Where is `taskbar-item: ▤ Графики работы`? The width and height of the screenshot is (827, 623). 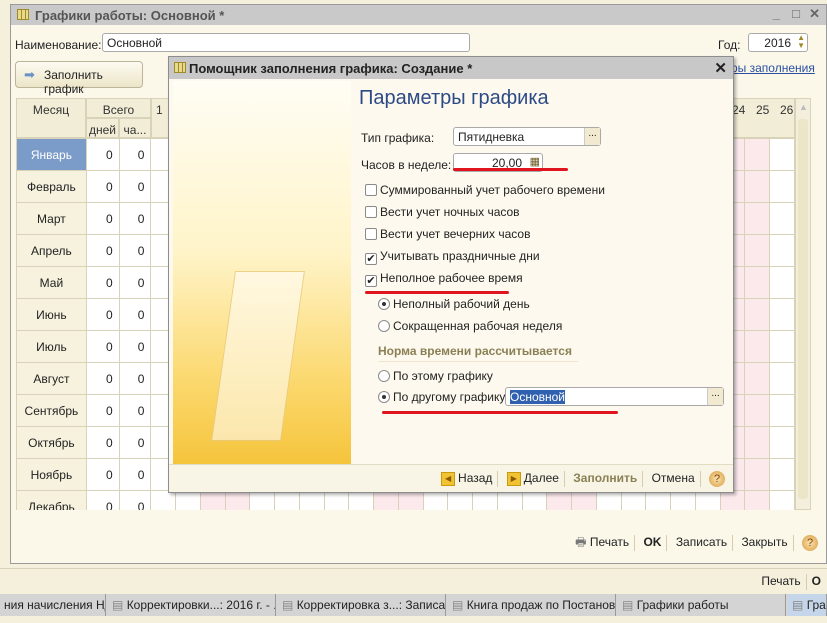 taskbar-item: ▤ Графики работы is located at coordinates (702, 605).